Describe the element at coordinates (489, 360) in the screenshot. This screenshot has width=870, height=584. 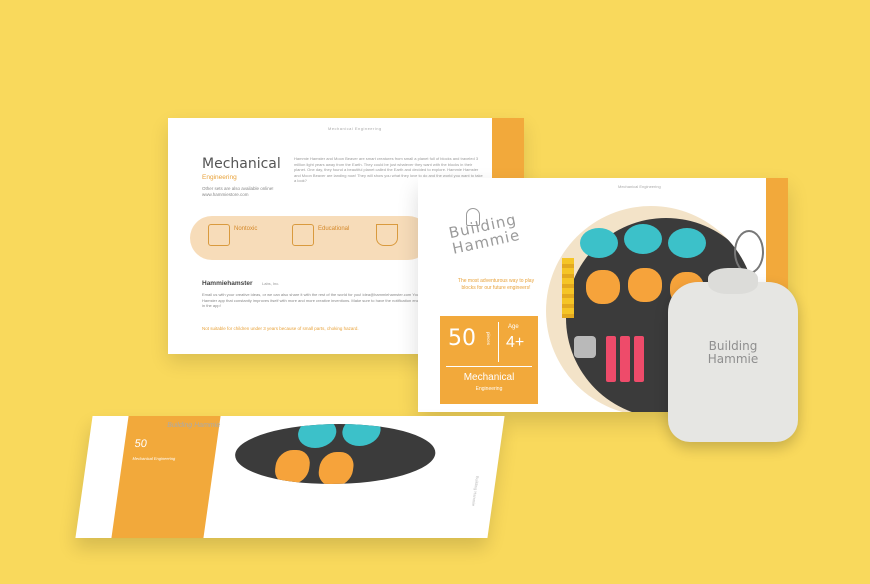
I see `info-badge: 50 pieces Age 4+ Mechanical Engineering` at that location.